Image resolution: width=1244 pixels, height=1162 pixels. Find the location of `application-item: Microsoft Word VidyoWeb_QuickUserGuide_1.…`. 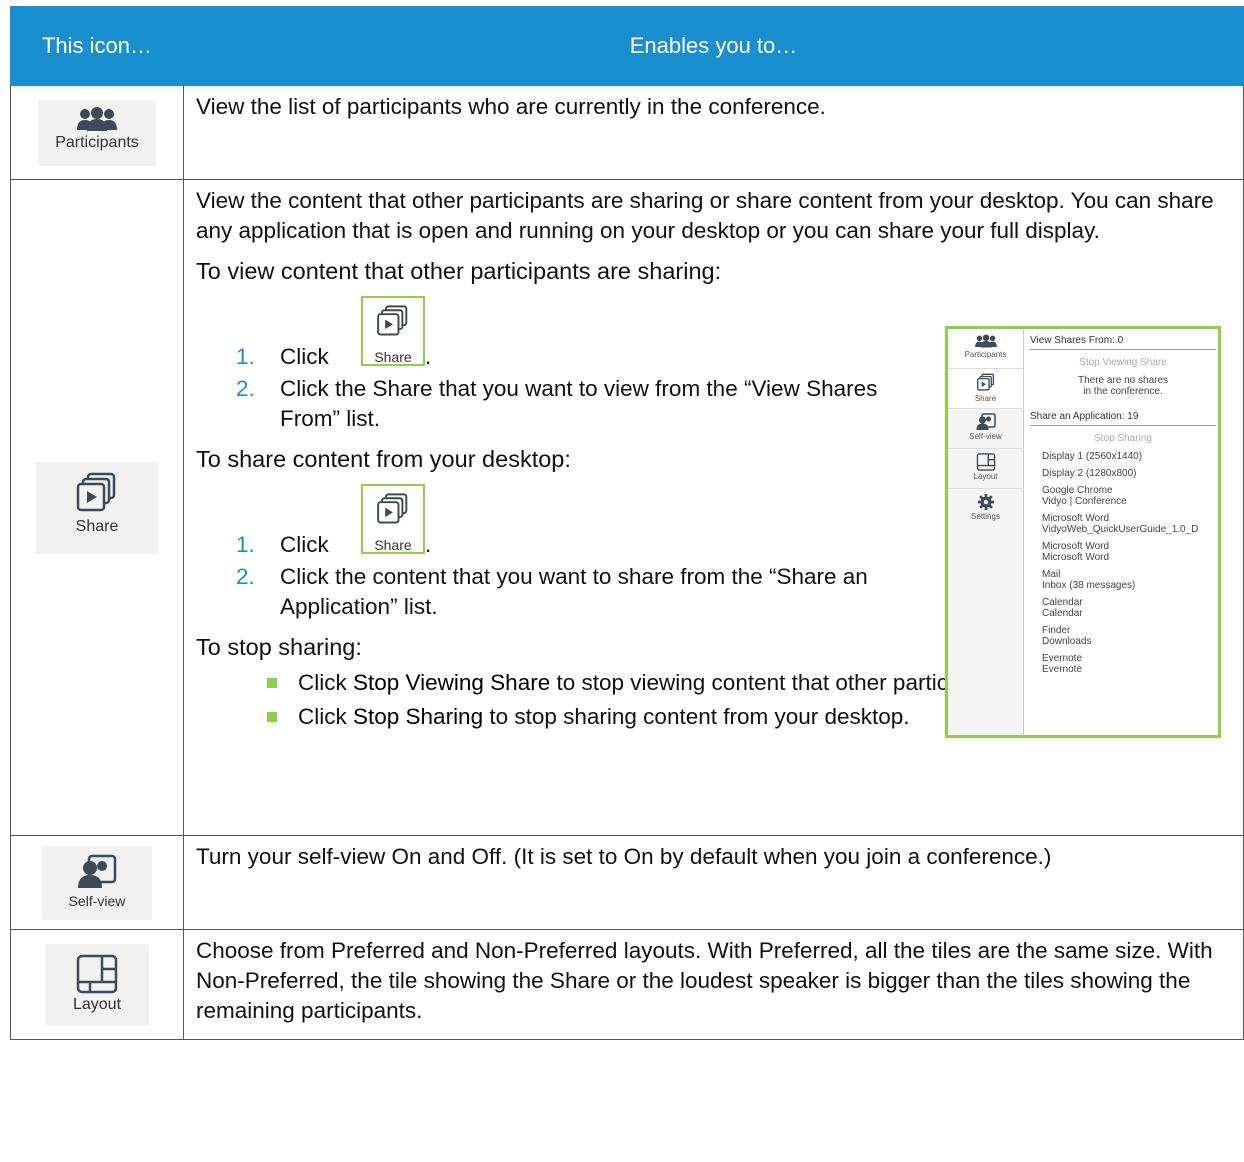

application-item: Microsoft Word VidyoWeb_QuickUserGuide_1.… is located at coordinates (1129, 524).